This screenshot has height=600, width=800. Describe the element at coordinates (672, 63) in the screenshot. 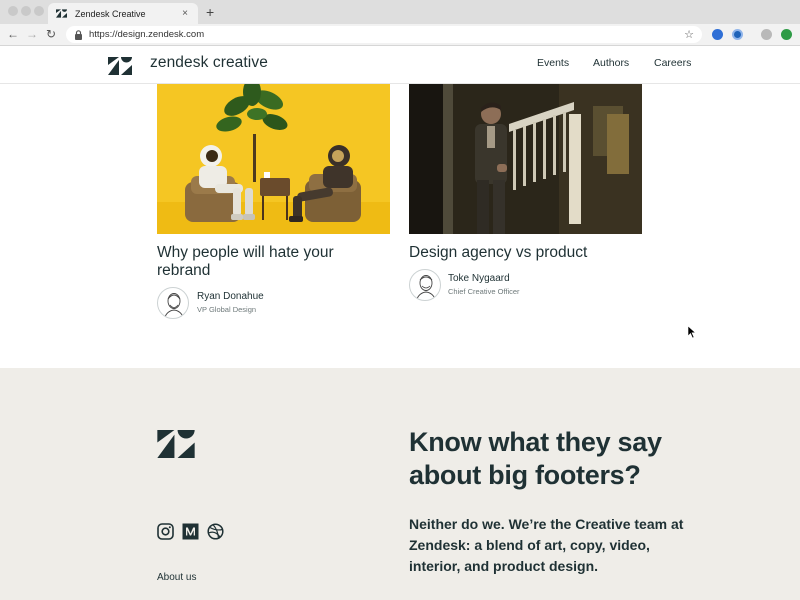

I see `nav-careers: Careers` at that location.